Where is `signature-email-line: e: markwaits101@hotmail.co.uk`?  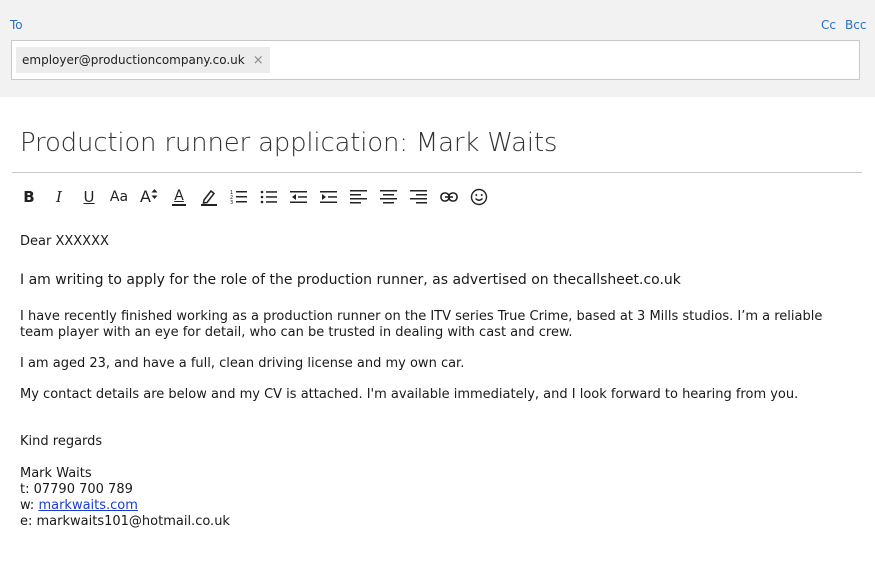 signature-email-line: e: markwaits101@hotmail.co.uk is located at coordinates (435, 522).